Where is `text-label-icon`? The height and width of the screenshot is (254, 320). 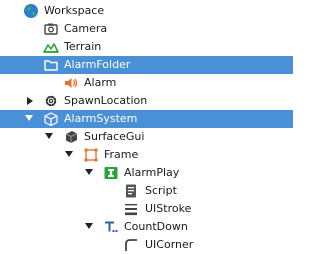
text-label-icon is located at coordinates (111, 227).